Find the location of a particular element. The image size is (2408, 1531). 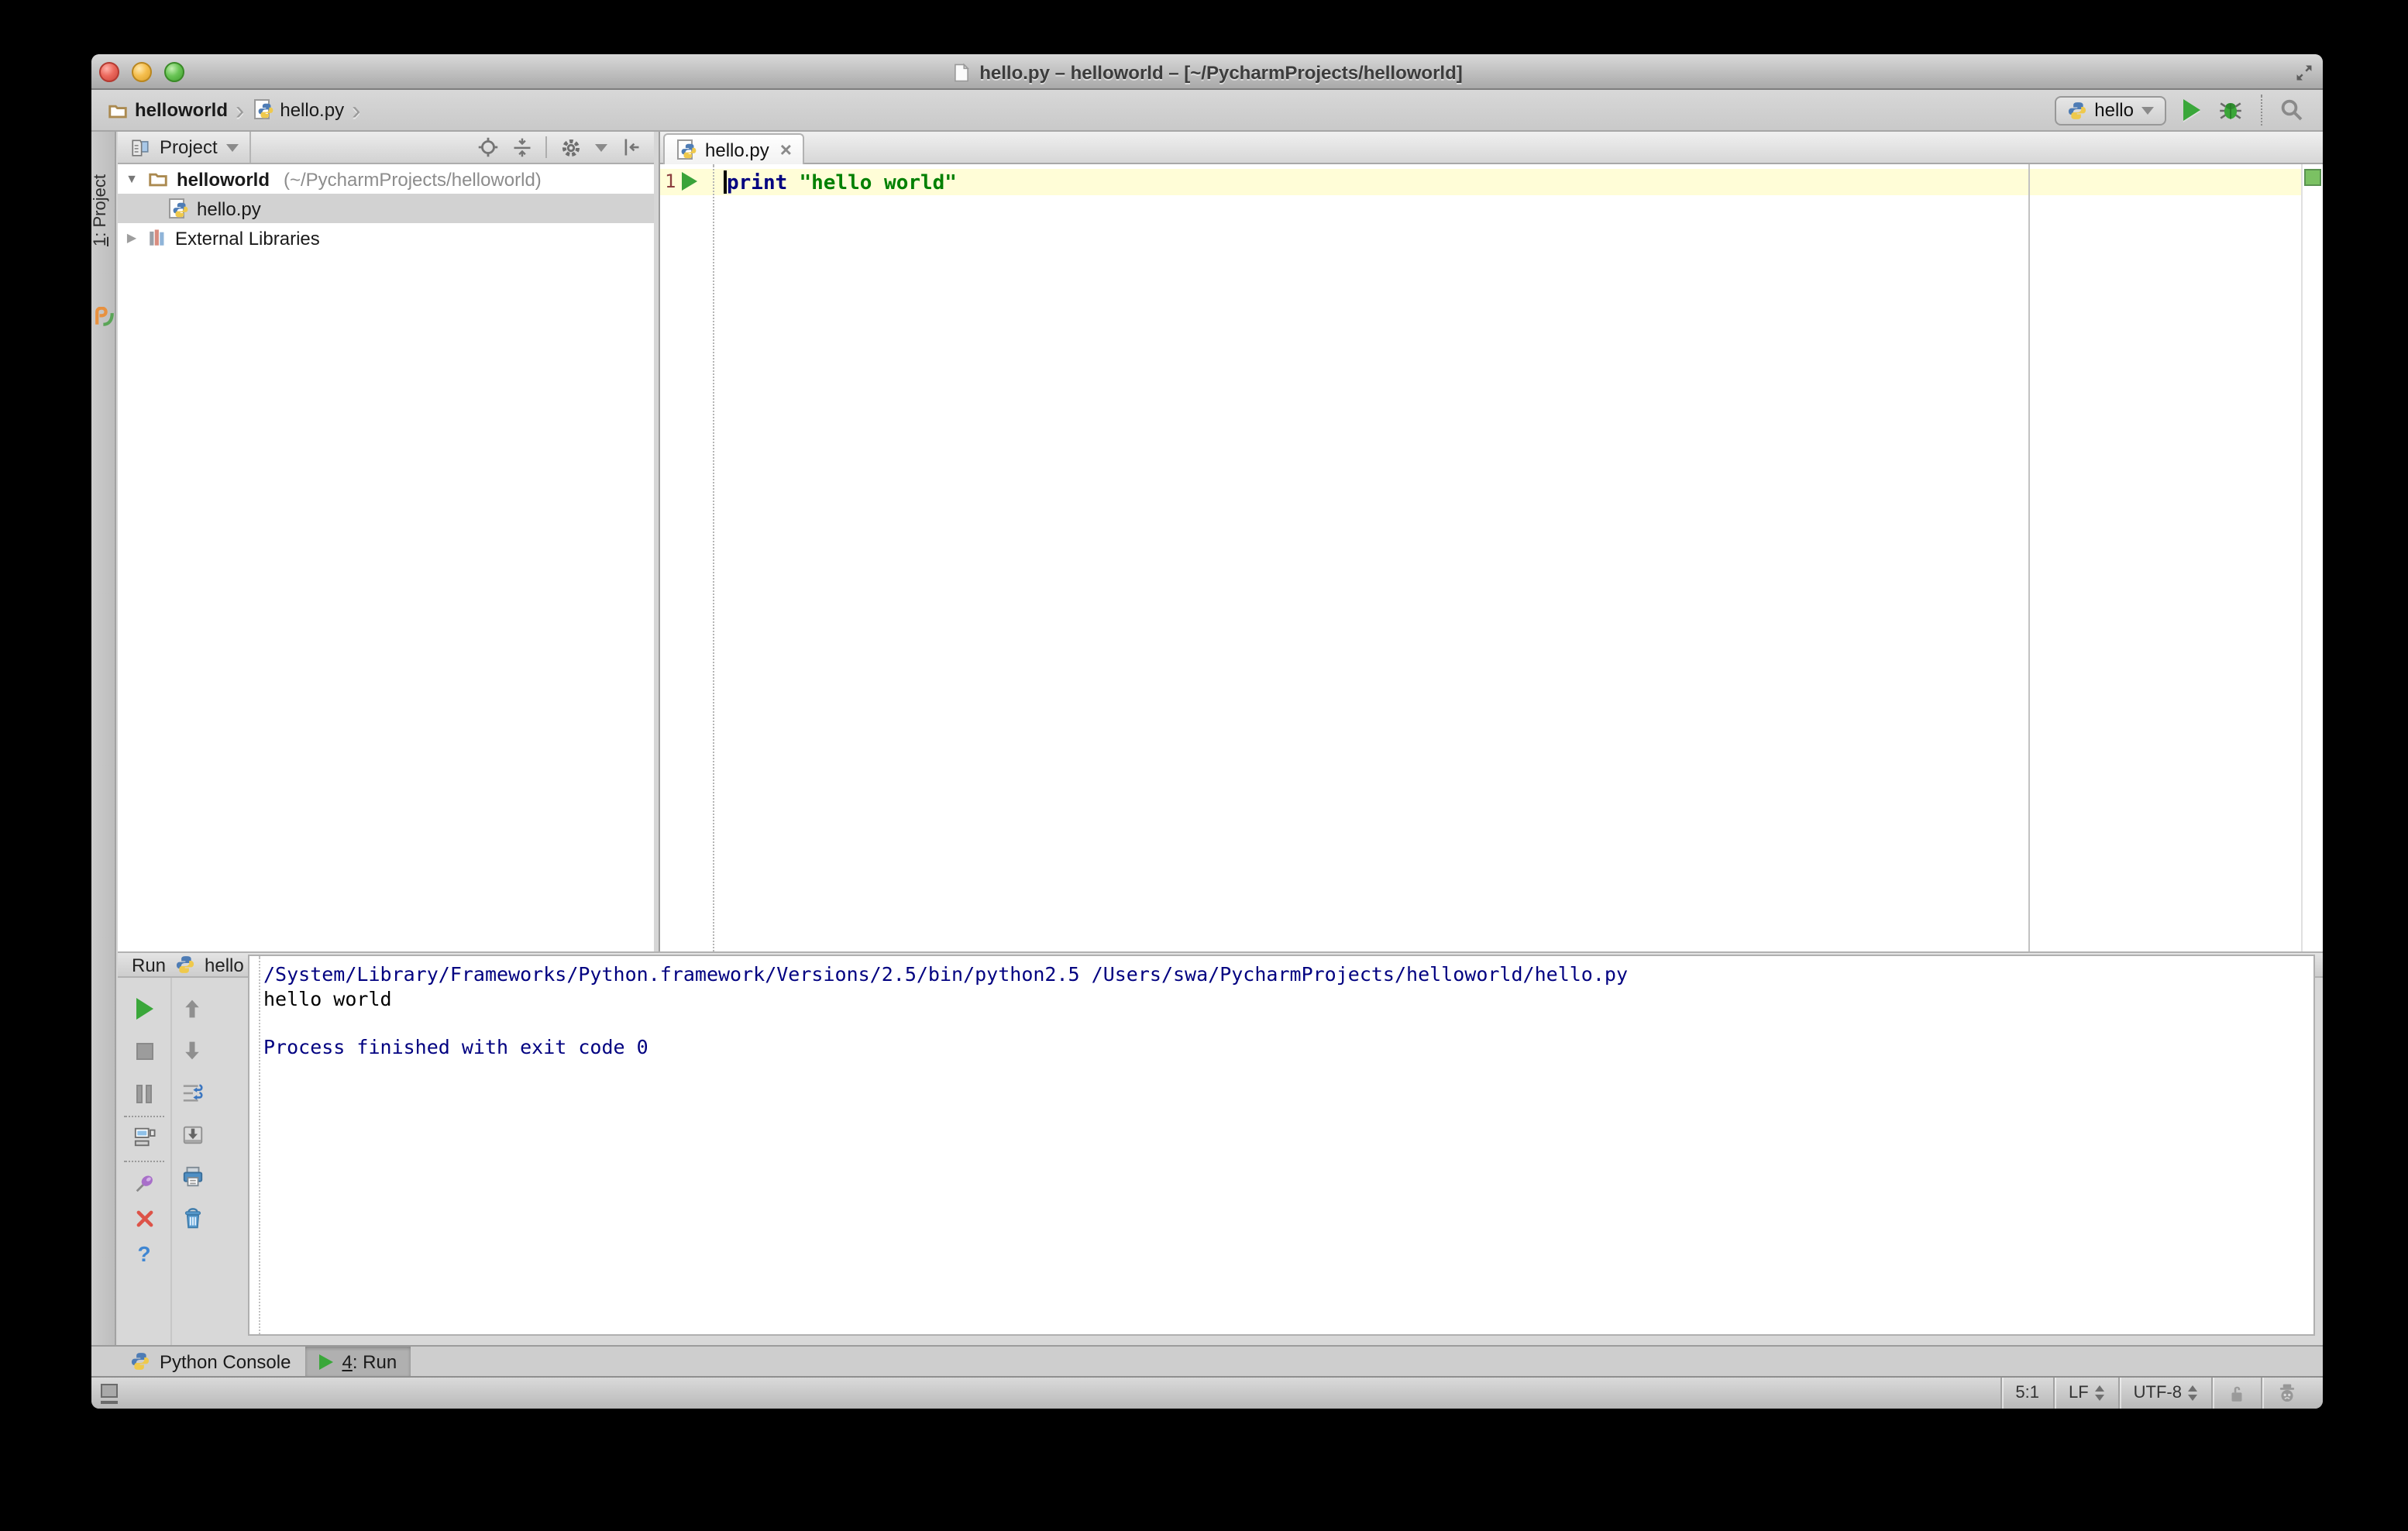

console-gutter-separator is located at coordinates (259, 1145).